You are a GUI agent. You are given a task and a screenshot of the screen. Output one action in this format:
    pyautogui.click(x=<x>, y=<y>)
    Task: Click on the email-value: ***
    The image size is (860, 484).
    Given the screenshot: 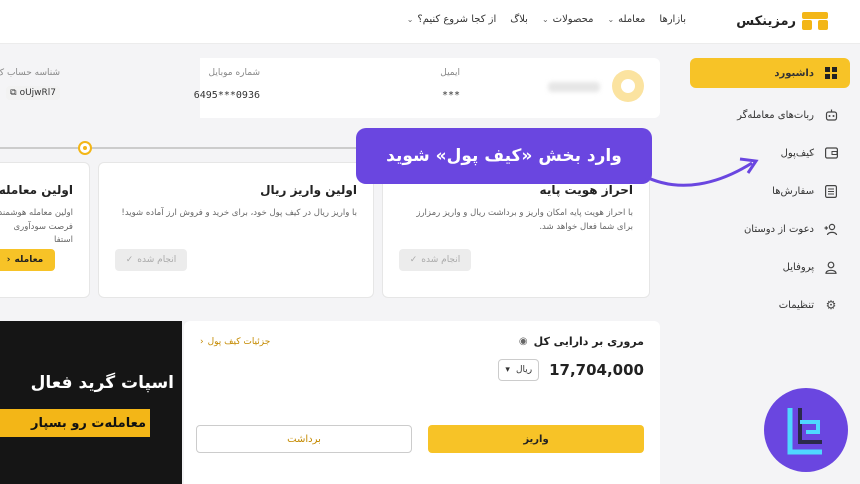 What is the action you would take?
    pyautogui.click(x=450, y=95)
    